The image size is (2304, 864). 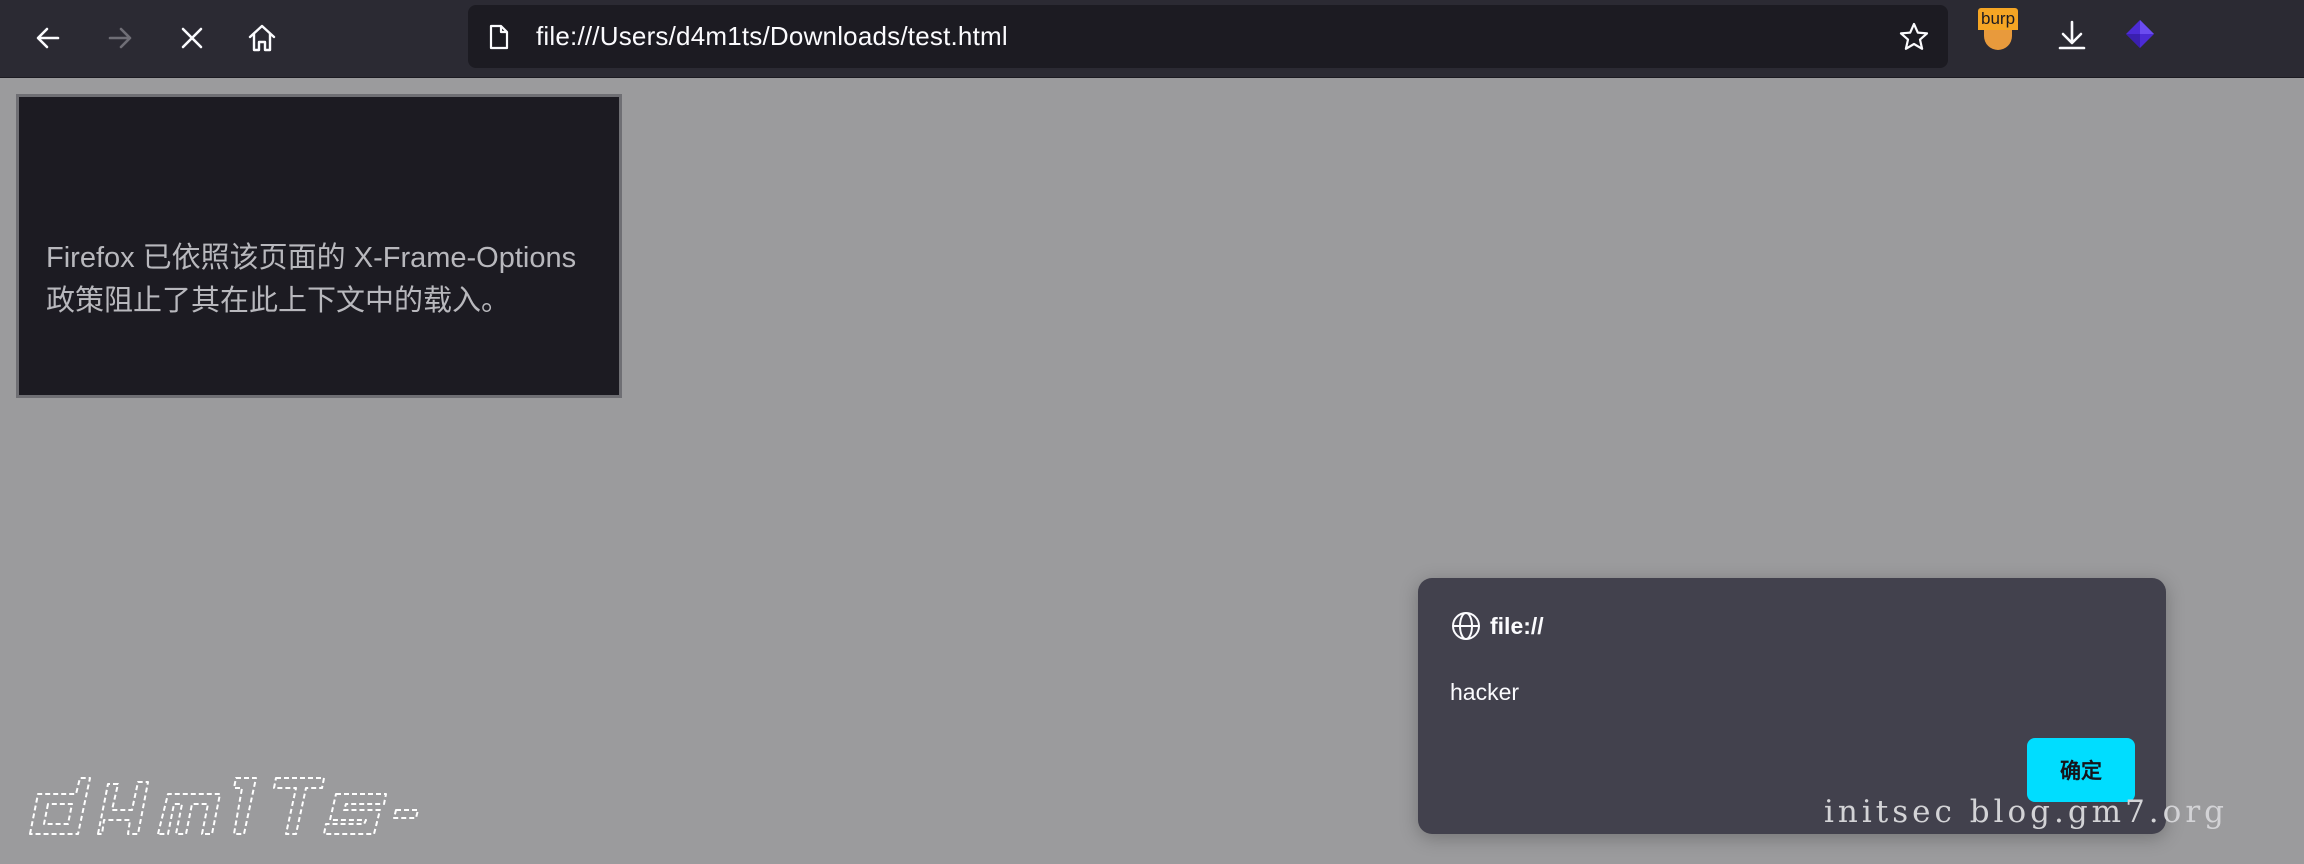 What do you see at coordinates (772, 36) in the screenshot?
I see `address-bar-url: file:///Users/d4m1ts/Downloads/test.html` at bounding box center [772, 36].